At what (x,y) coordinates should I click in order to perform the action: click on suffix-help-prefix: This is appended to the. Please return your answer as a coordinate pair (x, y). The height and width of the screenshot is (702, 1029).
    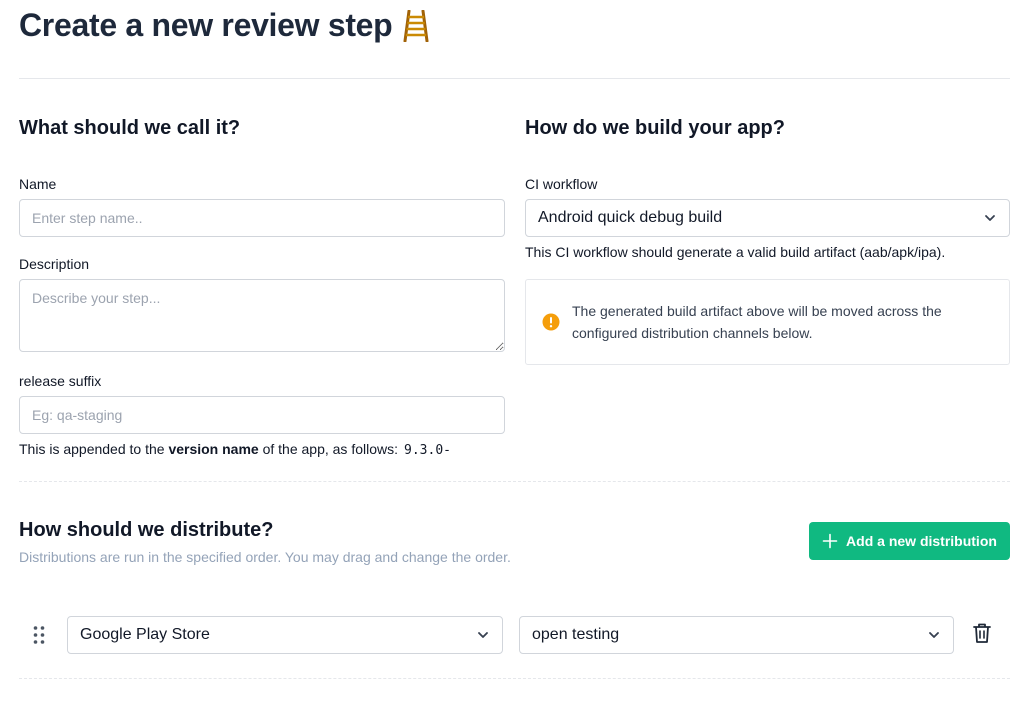
    Looking at the image, I should click on (94, 449).